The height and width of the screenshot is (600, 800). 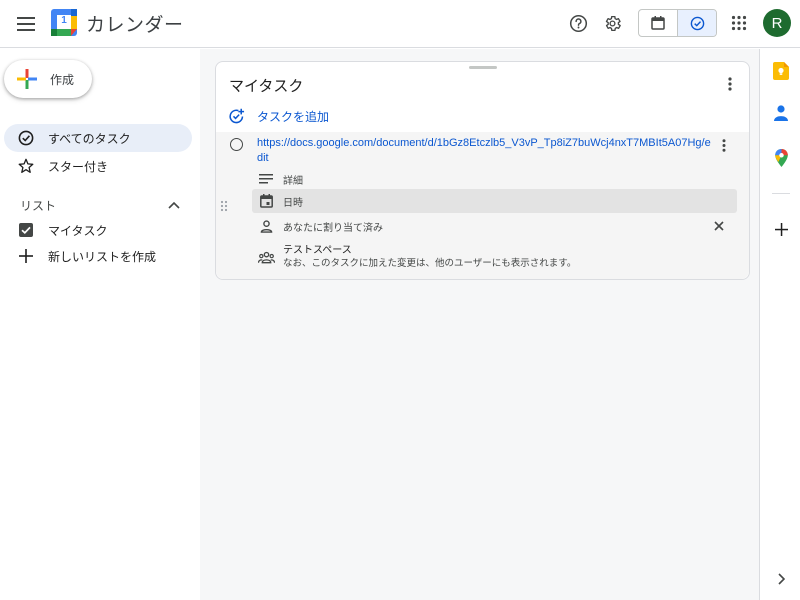 What do you see at coordinates (48, 79) in the screenshot?
I see `create-button: 作成` at bounding box center [48, 79].